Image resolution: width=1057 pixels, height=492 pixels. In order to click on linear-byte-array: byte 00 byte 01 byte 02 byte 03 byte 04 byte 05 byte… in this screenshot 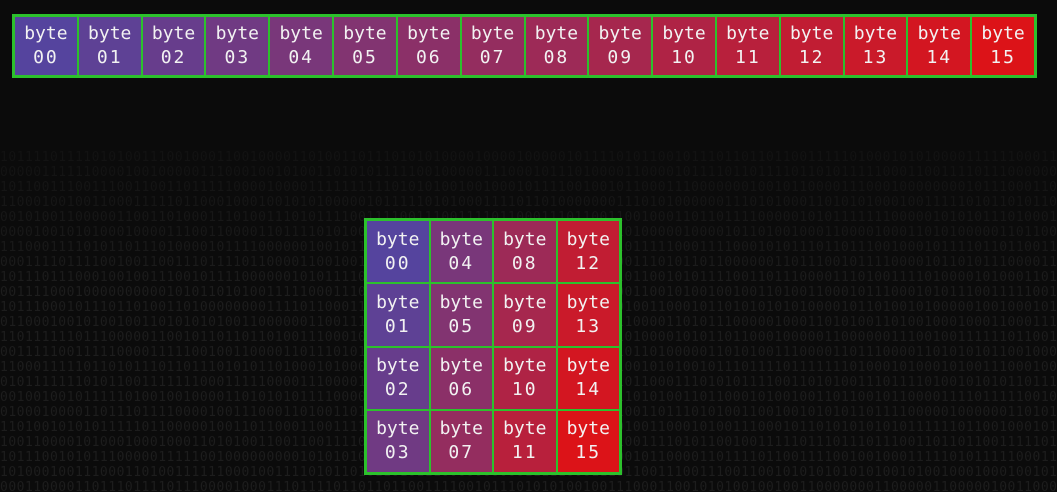, I will do `click(524, 46)`.